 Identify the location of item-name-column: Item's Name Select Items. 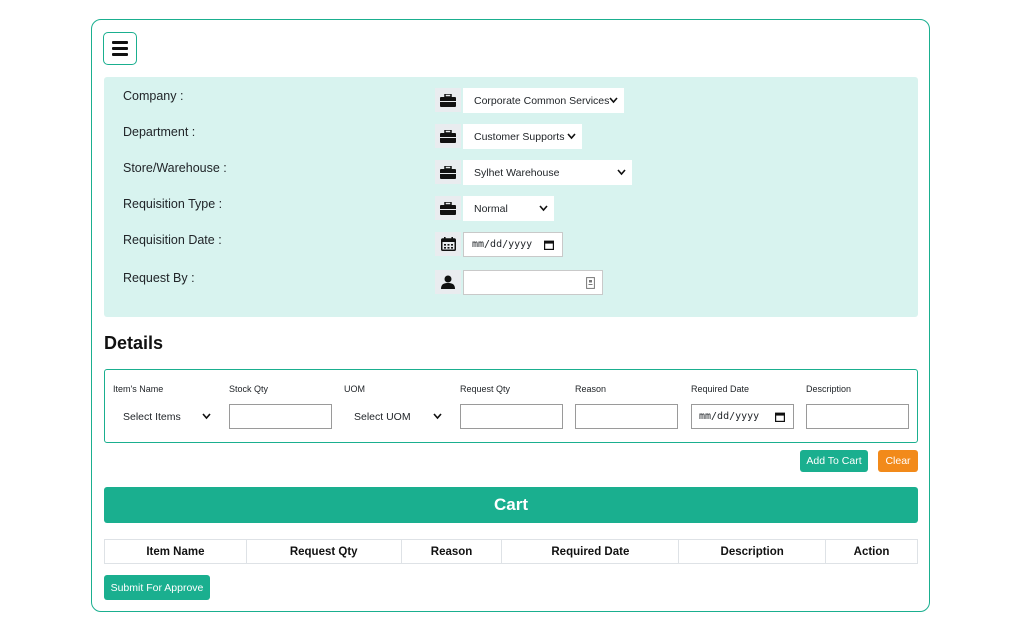
(164, 406).